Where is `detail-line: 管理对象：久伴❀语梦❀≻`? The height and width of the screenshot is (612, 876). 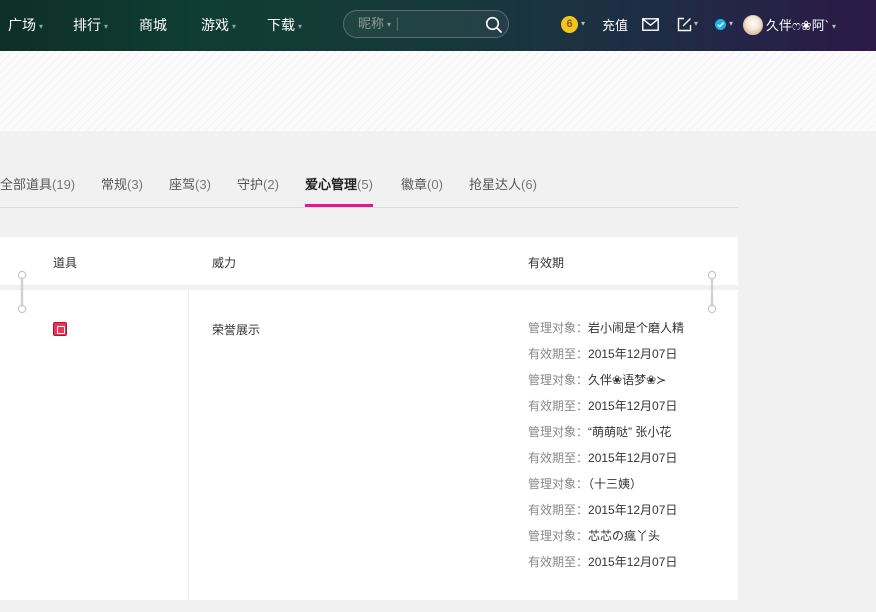
detail-line: 管理对象：久伴❀语梦❀≻ is located at coordinates (606, 385).